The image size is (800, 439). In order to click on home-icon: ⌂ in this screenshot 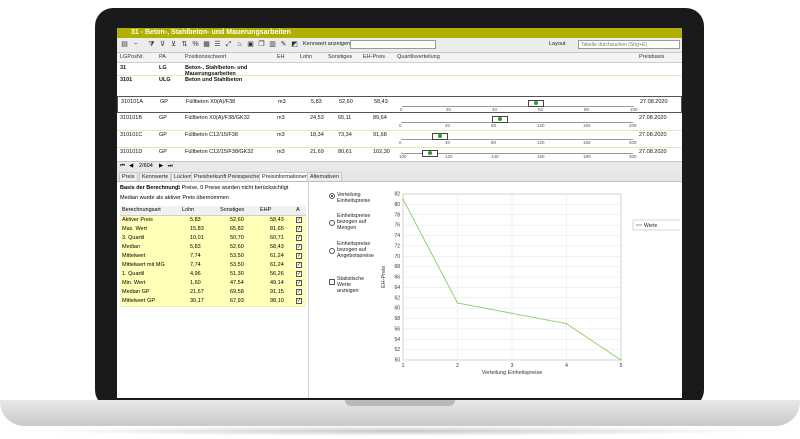, I will do `click(239, 44)`.